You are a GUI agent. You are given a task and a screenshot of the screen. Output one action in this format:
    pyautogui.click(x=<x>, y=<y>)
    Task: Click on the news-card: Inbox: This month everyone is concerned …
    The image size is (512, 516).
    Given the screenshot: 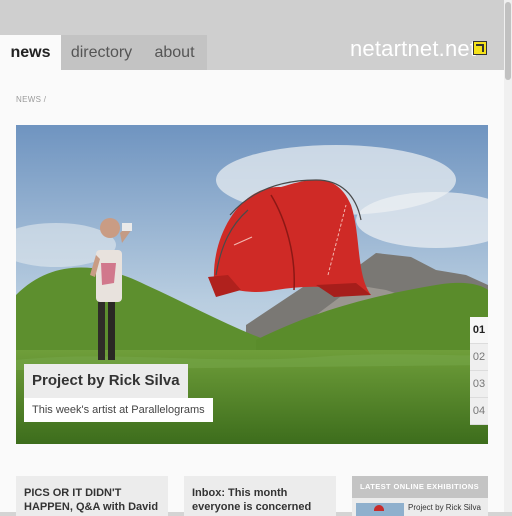 What is the action you would take?
    pyautogui.click(x=260, y=496)
    